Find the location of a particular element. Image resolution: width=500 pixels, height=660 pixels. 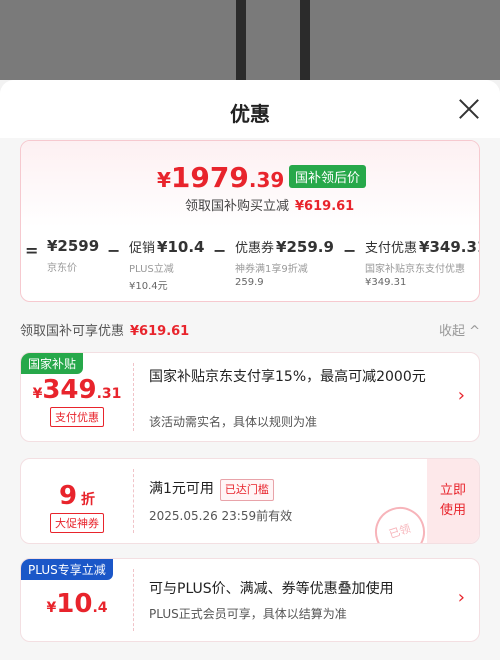

card-price-dec: .4 is located at coordinates (100, 608).